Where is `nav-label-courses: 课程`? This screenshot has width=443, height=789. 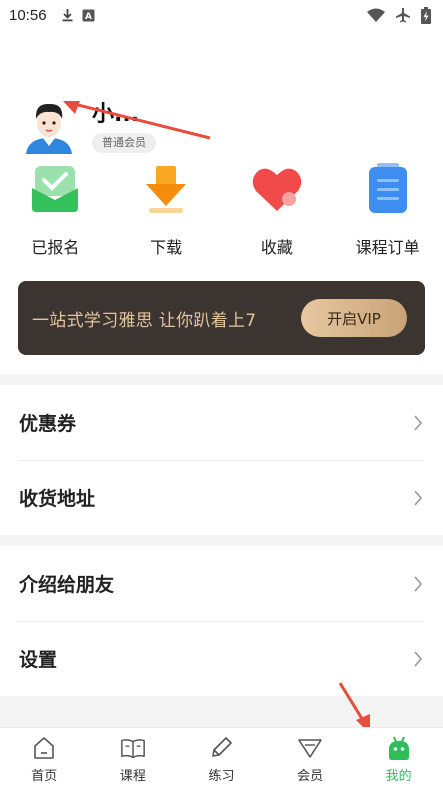
nav-label-courses: 课程 is located at coordinates (132, 776).